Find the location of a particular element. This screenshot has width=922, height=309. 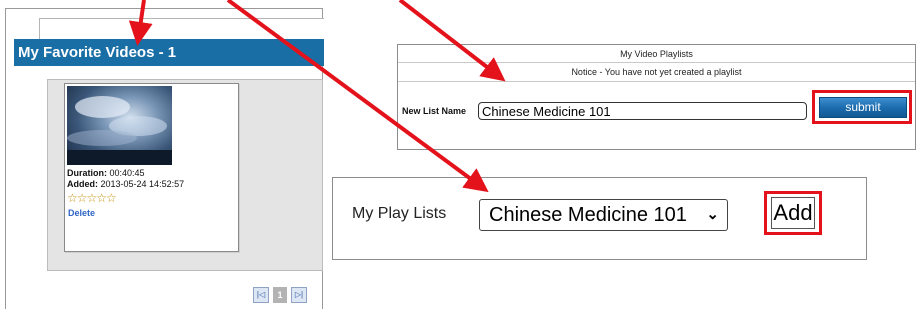

video-duration: Duration: 00:40:45 is located at coordinates (106, 173).